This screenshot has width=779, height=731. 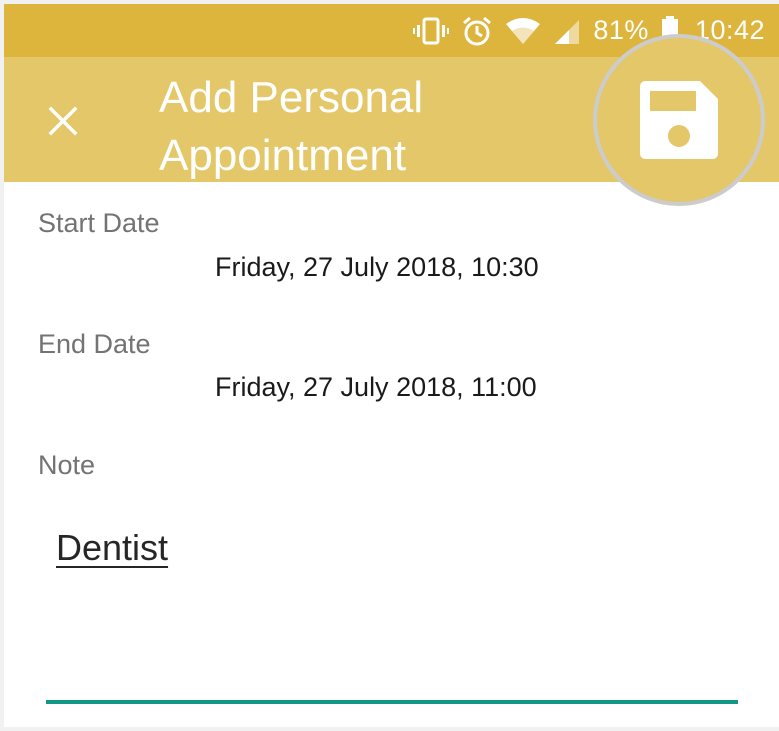 I want to click on battery-percent: 81%, so click(x=621, y=30).